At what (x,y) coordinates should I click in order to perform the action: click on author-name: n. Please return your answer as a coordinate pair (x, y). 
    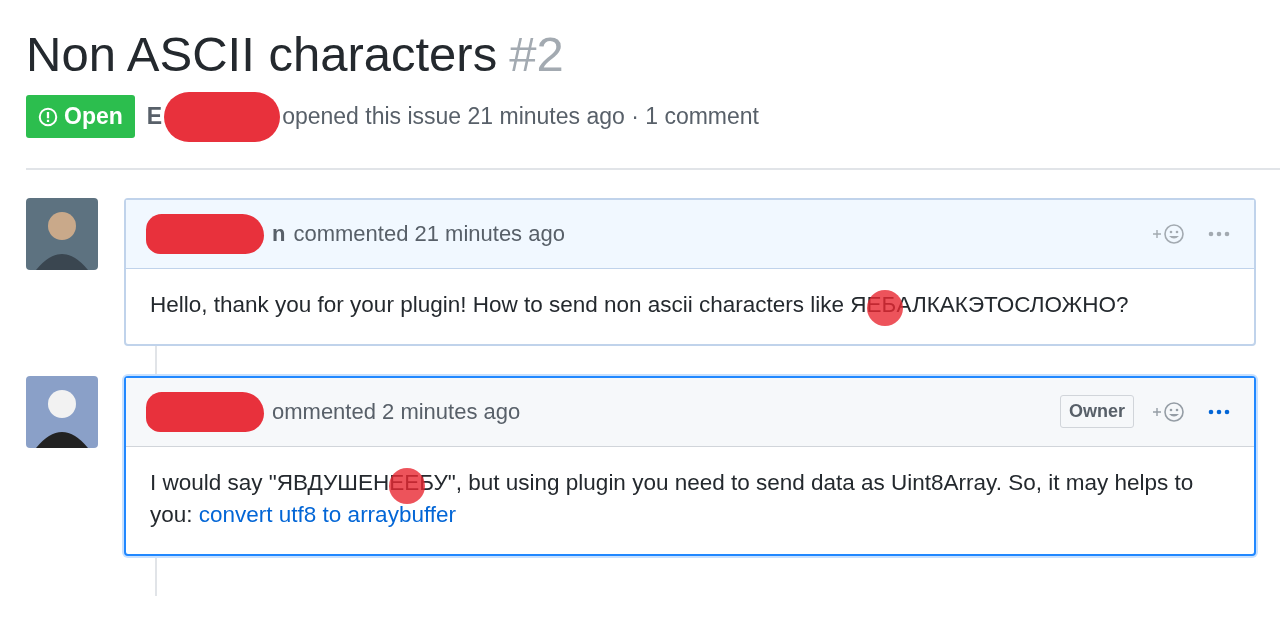
    Looking at the image, I should click on (279, 233).